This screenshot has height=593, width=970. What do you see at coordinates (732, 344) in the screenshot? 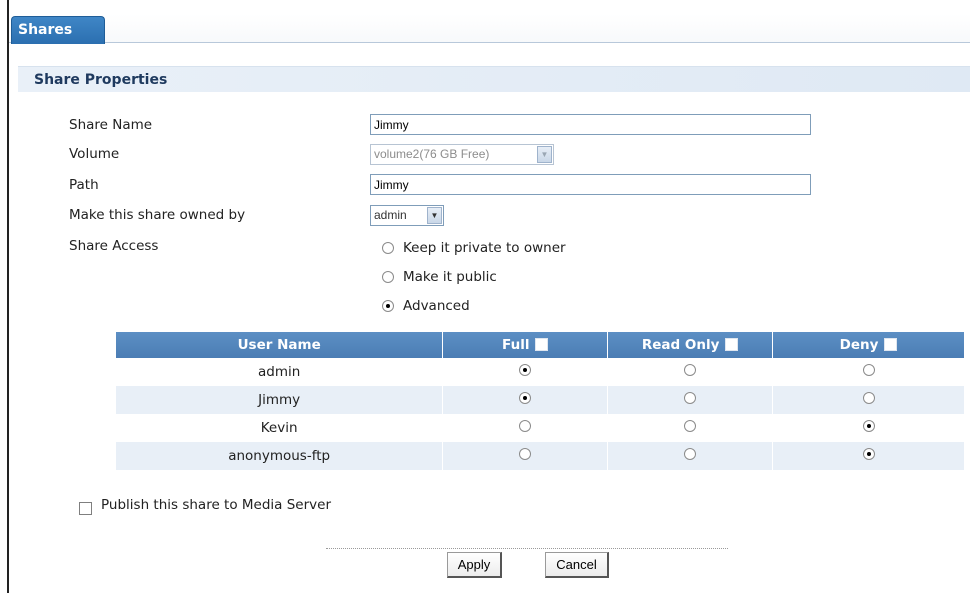
I see `select-all-readonly-checkbox` at bounding box center [732, 344].